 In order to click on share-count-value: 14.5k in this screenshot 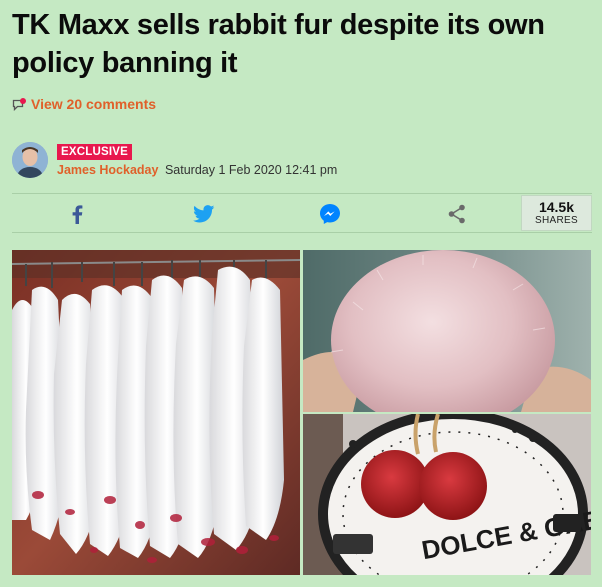, I will do `click(556, 206)`.